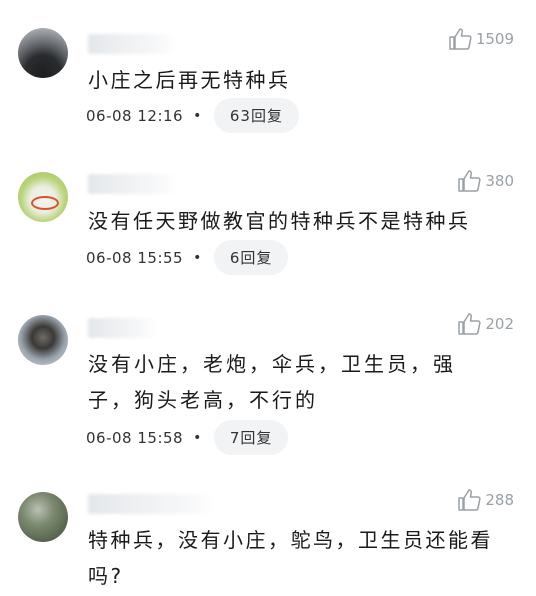 This screenshot has width=536, height=596. What do you see at coordinates (251, 437) in the screenshot?
I see `reply-count-button: 7回复` at bounding box center [251, 437].